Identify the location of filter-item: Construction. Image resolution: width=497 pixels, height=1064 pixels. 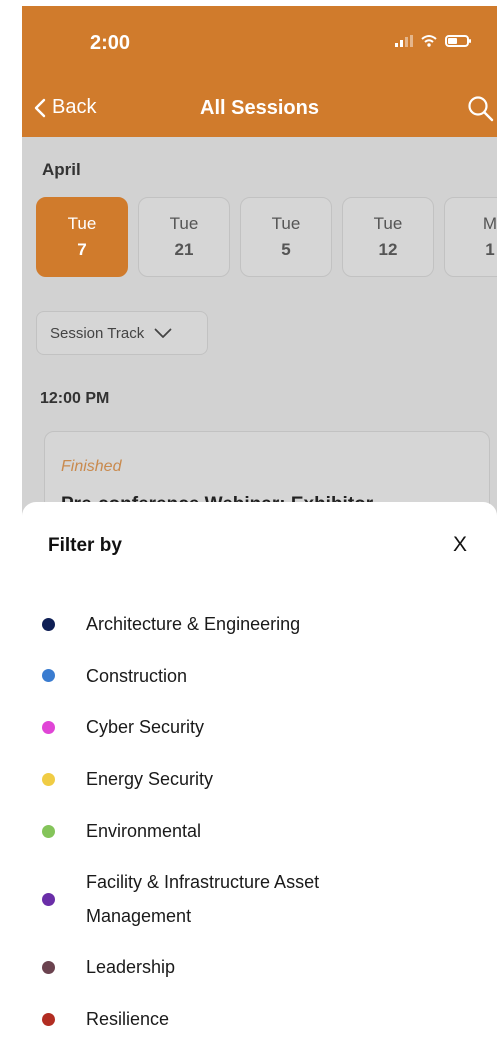
(259, 675).